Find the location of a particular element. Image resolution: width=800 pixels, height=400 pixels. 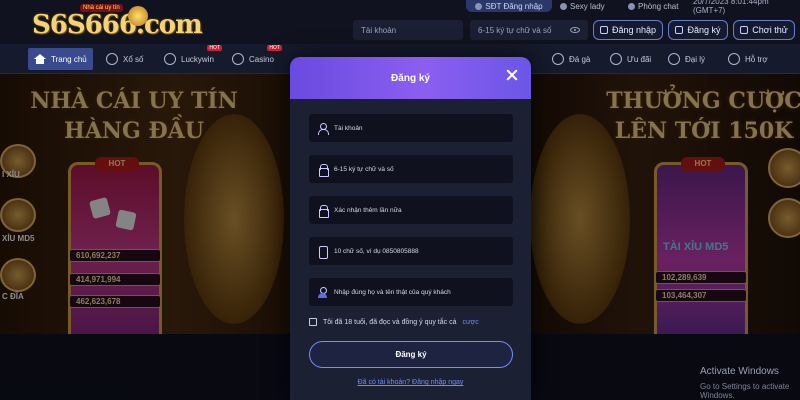

register-submit-button: Đăng ký is located at coordinates (411, 354).